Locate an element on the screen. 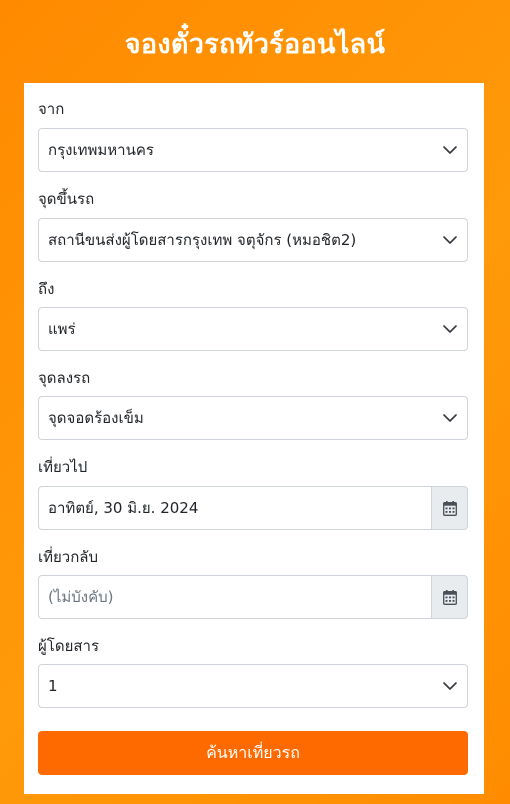 The height and width of the screenshot is (804, 510). search-button: ค้นหาเที่ยวรถ is located at coordinates (253, 753).